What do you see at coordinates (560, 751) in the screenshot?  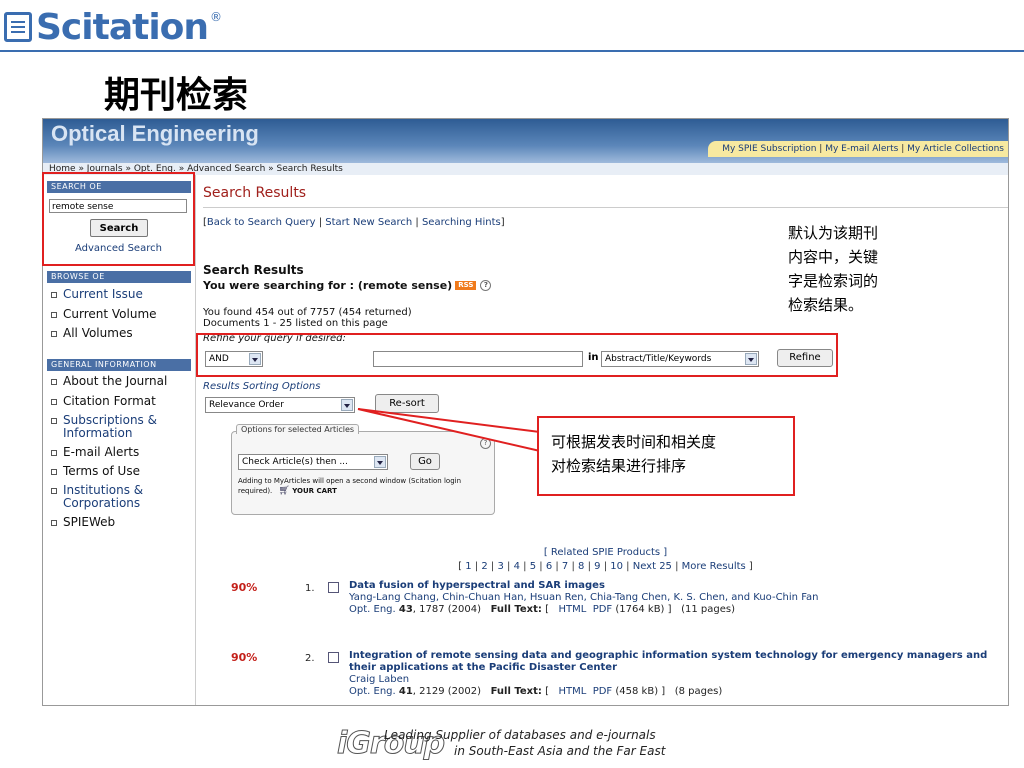 I see `tagline-line-2: in South-East Asia and the Far East` at bounding box center [560, 751].